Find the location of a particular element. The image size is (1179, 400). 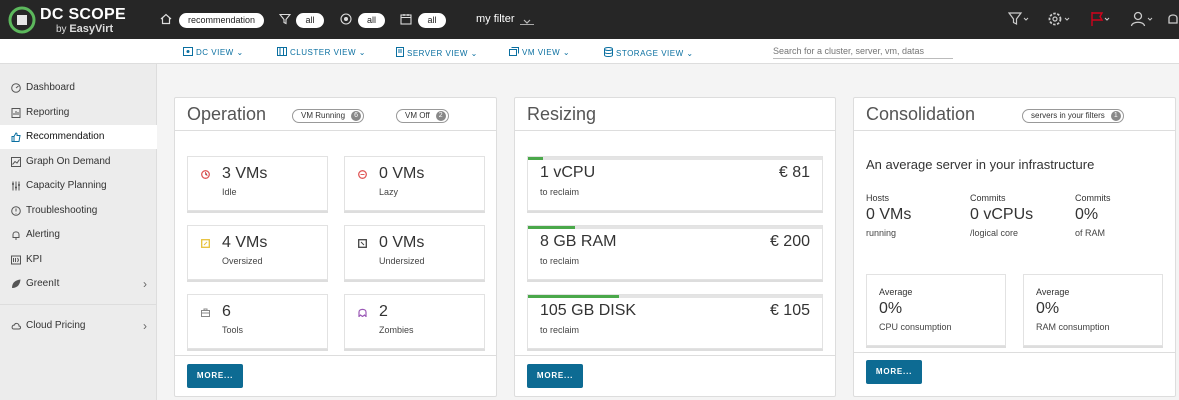

sidebar-item-reporting: Reporting is located at coordinates (78, 113).